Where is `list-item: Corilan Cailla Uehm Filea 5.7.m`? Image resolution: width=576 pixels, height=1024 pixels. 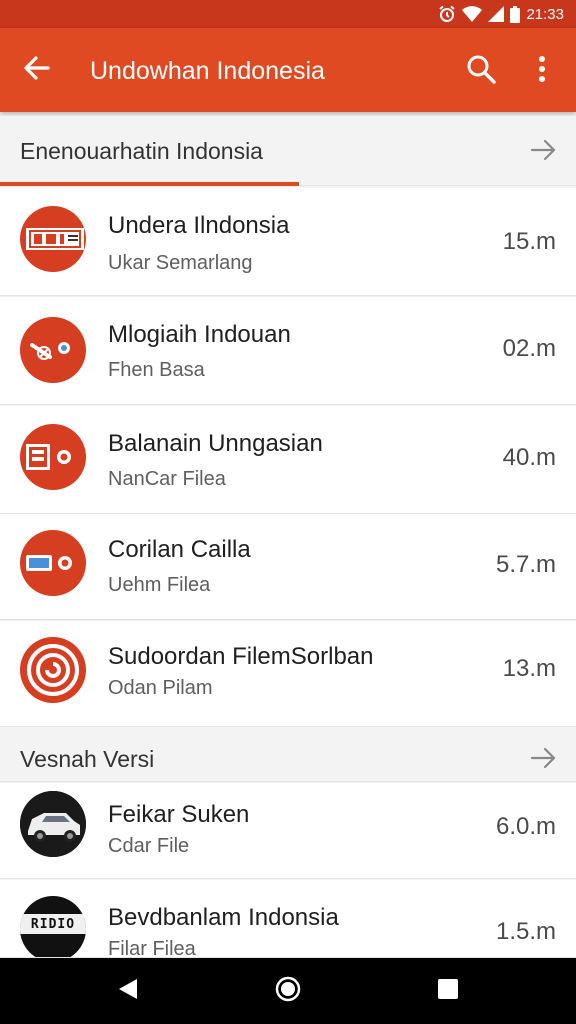 list-item: Corilan Cailla Uehm Filea 5.7.m is located at coordinates (288, 567).